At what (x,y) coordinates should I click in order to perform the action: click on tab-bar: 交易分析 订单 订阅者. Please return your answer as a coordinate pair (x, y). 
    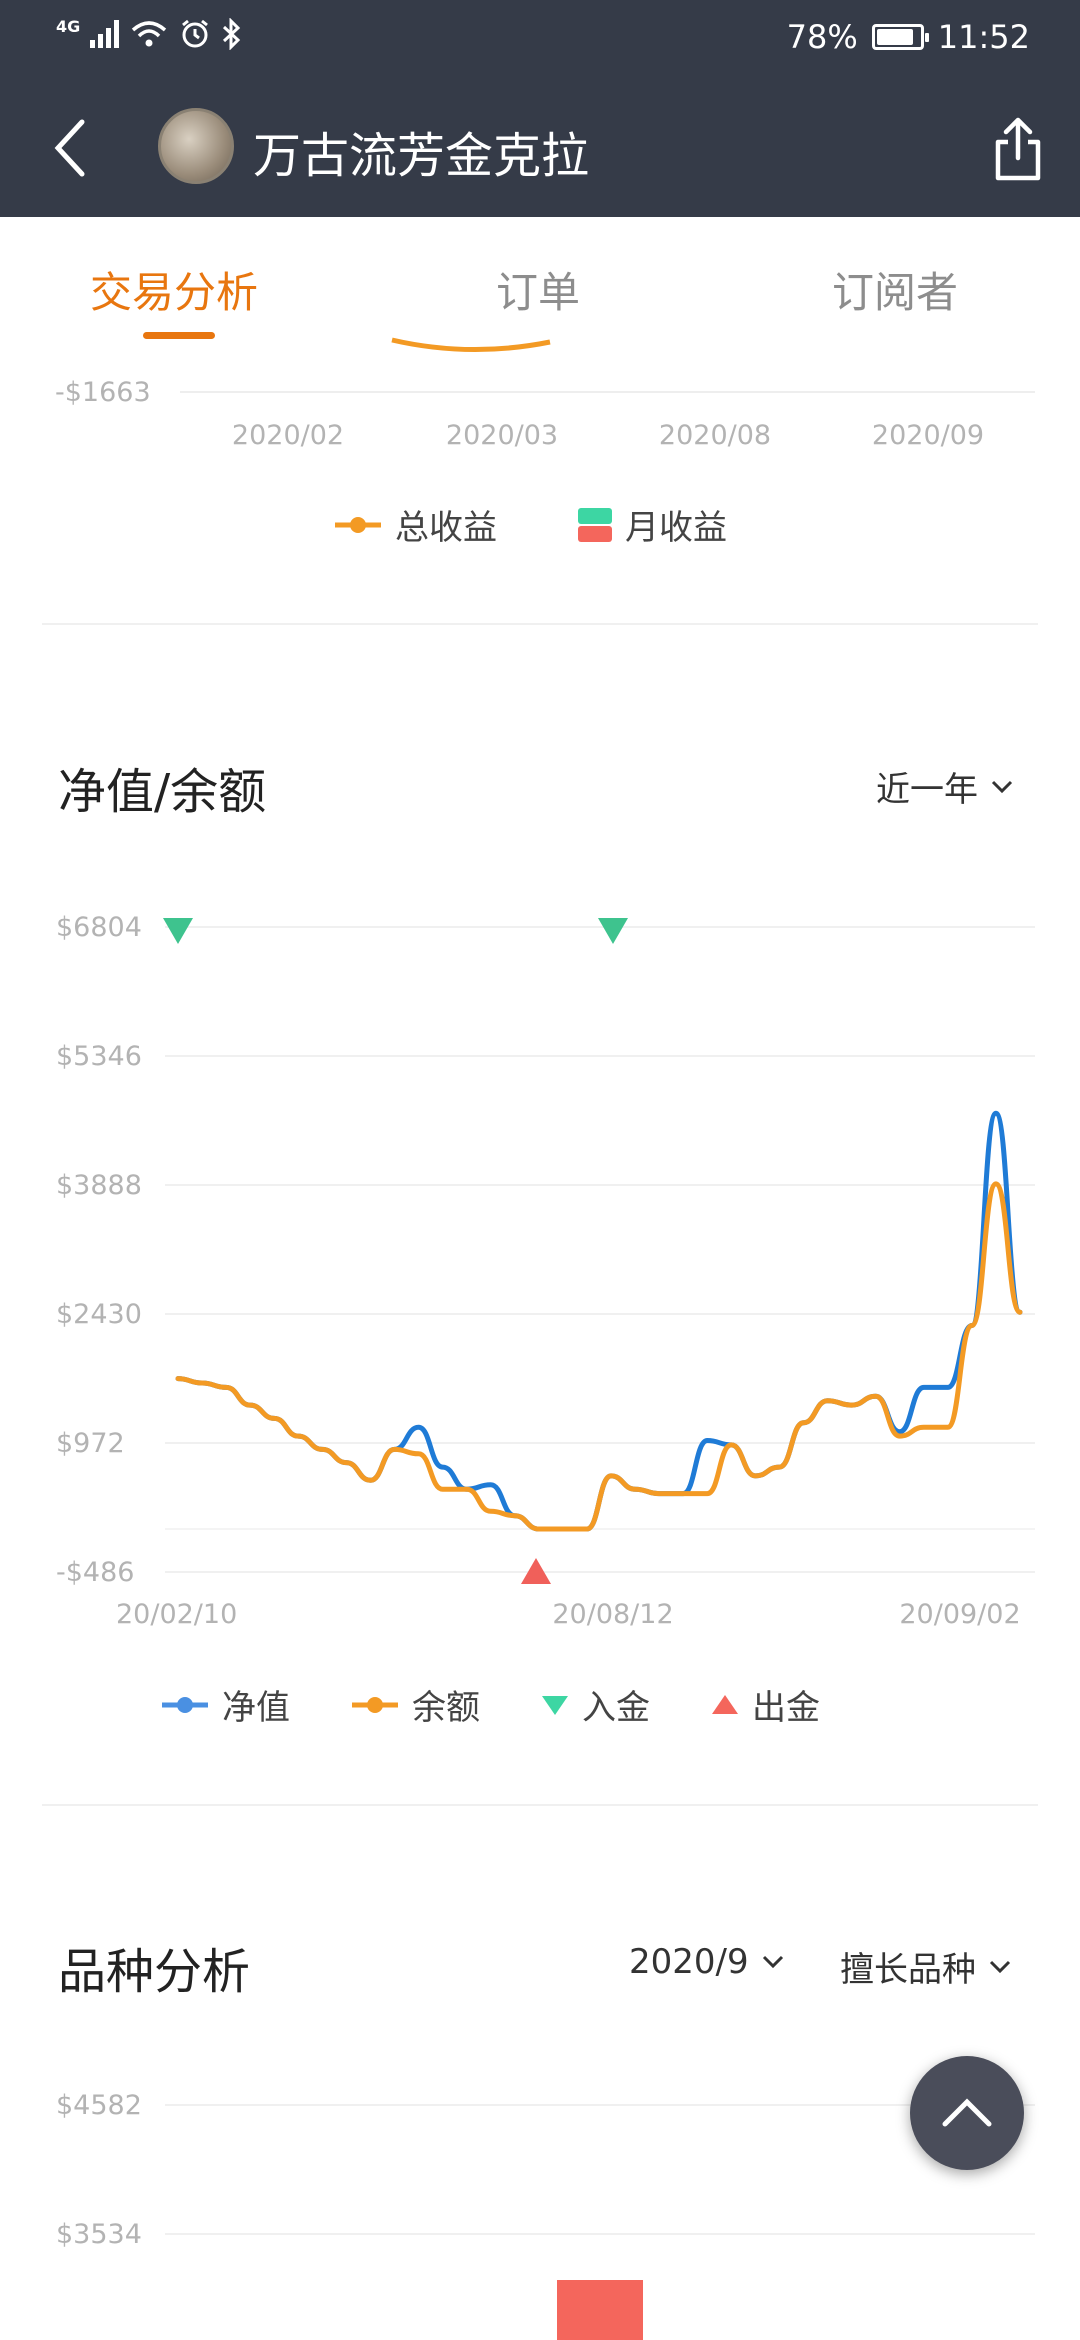
    Looking at the image, I should click on (540, 282).